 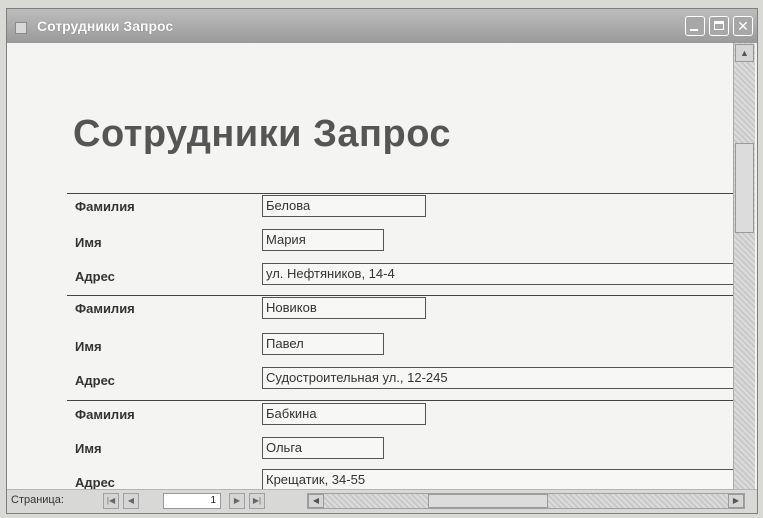 What do you see at coordinates (262, 134) in the screenshot?
I see `report-title: Сотрудники Запрос` at bounding box center [262, 134].